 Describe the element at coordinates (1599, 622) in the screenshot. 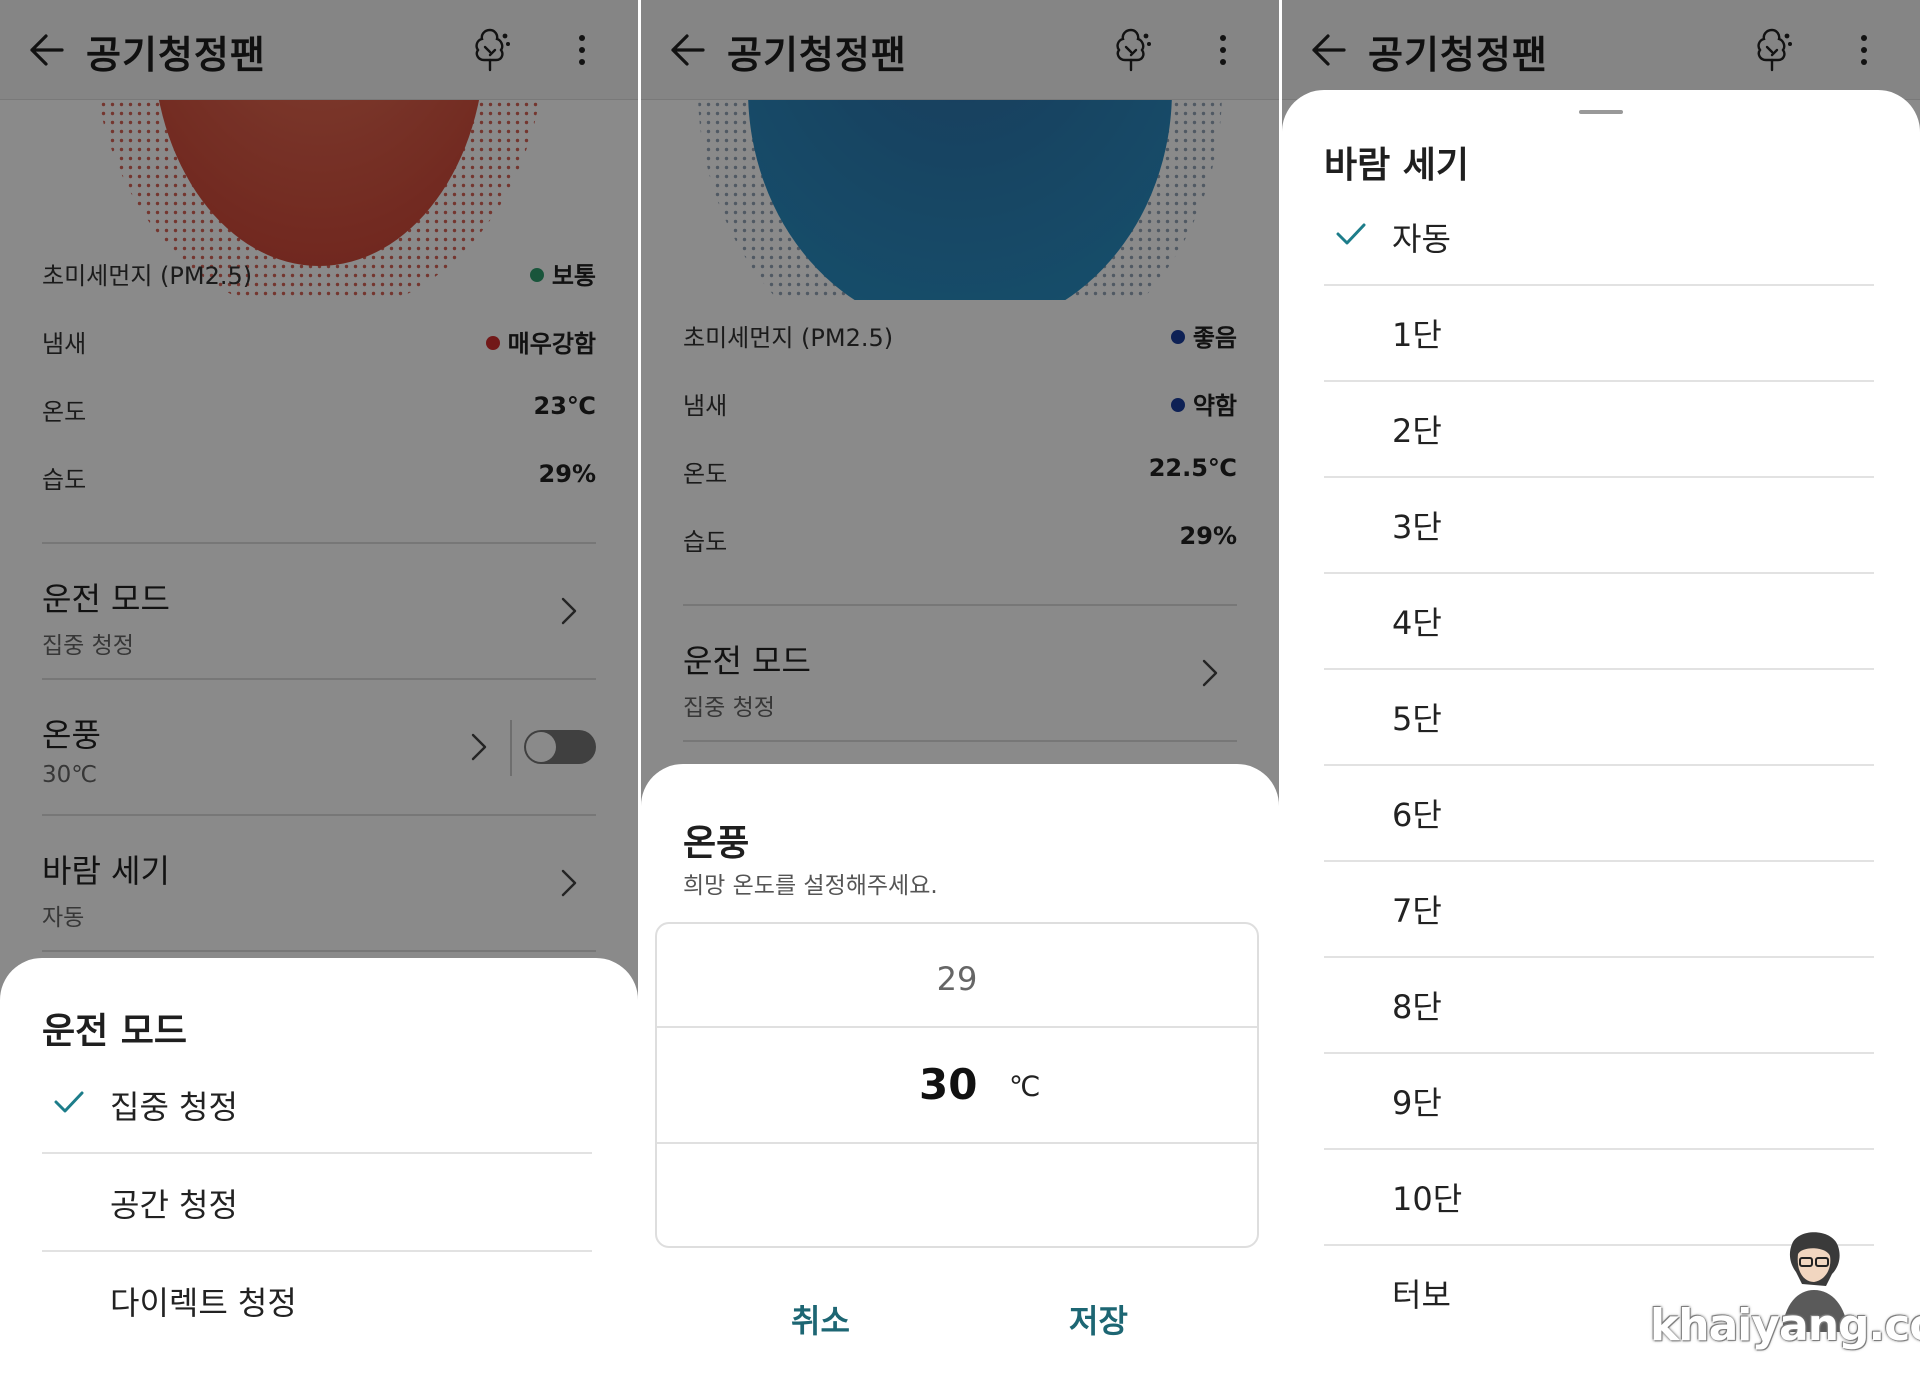

I see `option-level-4: 4단` at that location.